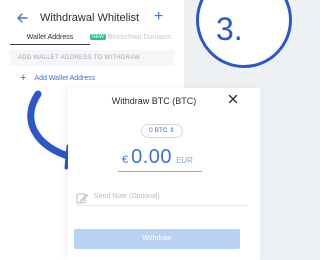  Describe the element at coordinates (139, 37) in the screenshot. I see `tab-blockchain-domains-label: Blockchain Domains` at that location.